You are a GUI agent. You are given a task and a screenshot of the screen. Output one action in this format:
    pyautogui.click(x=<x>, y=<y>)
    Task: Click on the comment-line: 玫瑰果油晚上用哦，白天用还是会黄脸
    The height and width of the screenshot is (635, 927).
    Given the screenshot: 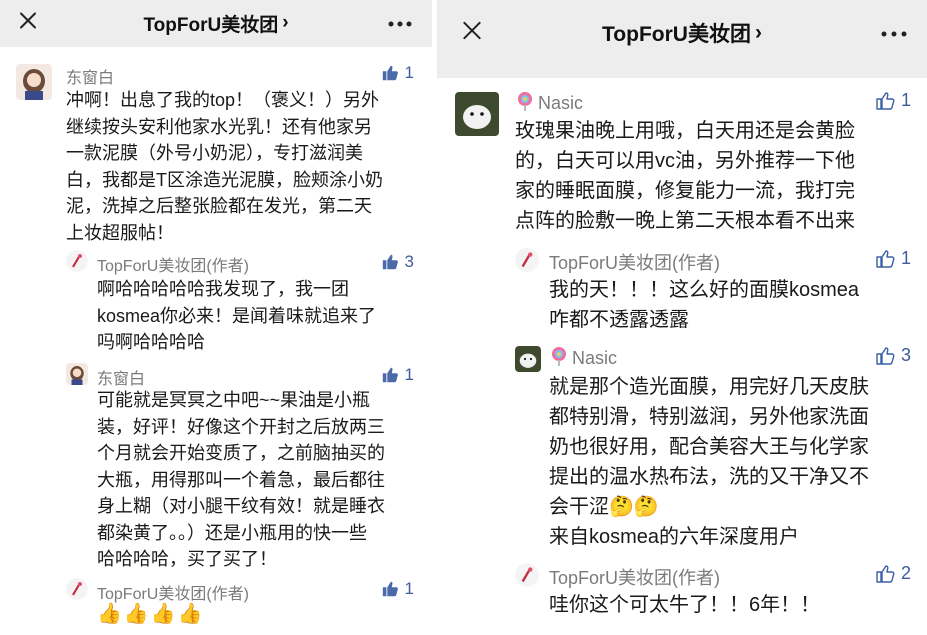 What is the action you would take?
    pyautogui.click(x=685, y=131)
    